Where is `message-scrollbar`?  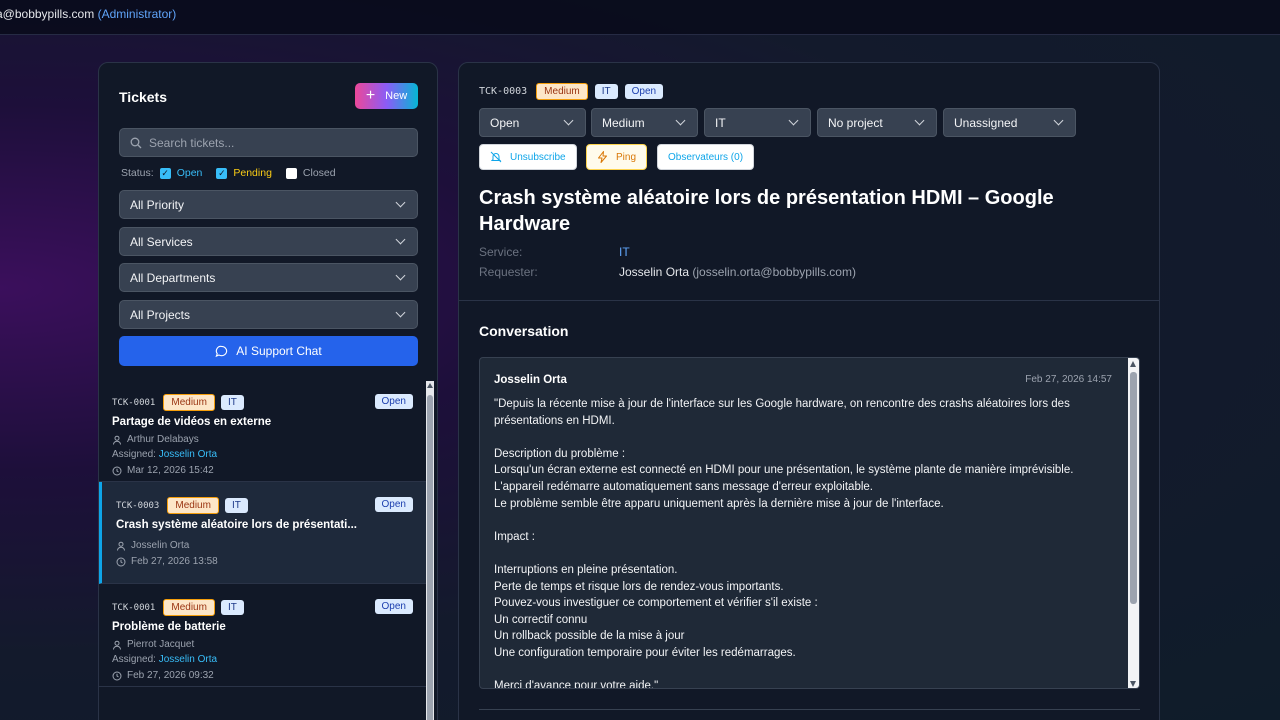
message-scrollbar is located at coordinates (1133, 523).